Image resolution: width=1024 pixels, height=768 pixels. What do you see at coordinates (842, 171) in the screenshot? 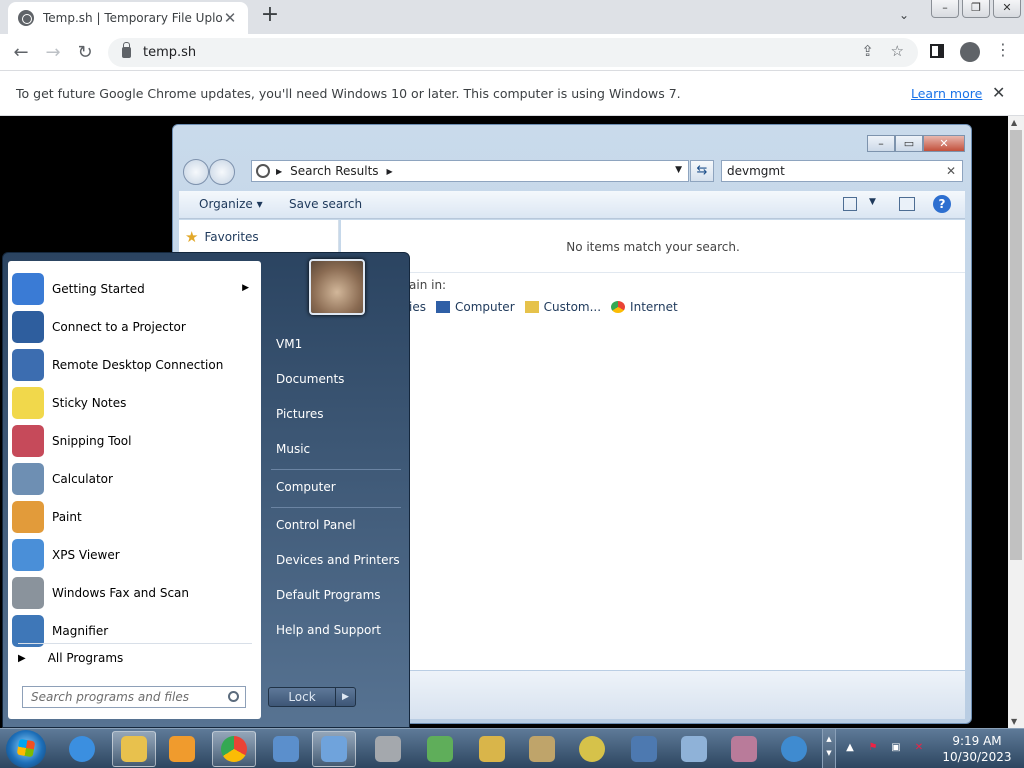
I see `explorer-search-input: devmgmt ✕` at bounding box center [842, 171].